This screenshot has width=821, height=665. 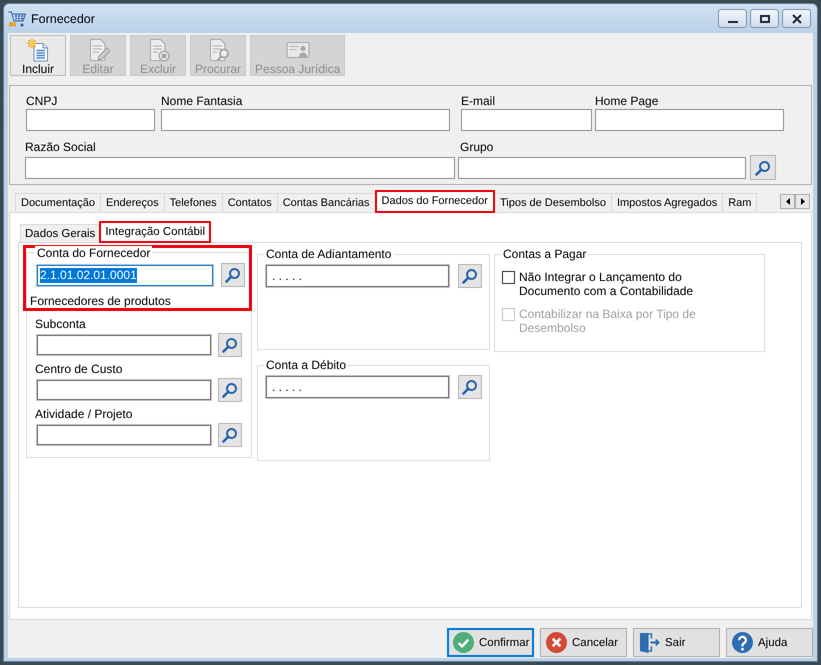 I want to click on dialog-button: Cancelar, so click(x=583, y=642).